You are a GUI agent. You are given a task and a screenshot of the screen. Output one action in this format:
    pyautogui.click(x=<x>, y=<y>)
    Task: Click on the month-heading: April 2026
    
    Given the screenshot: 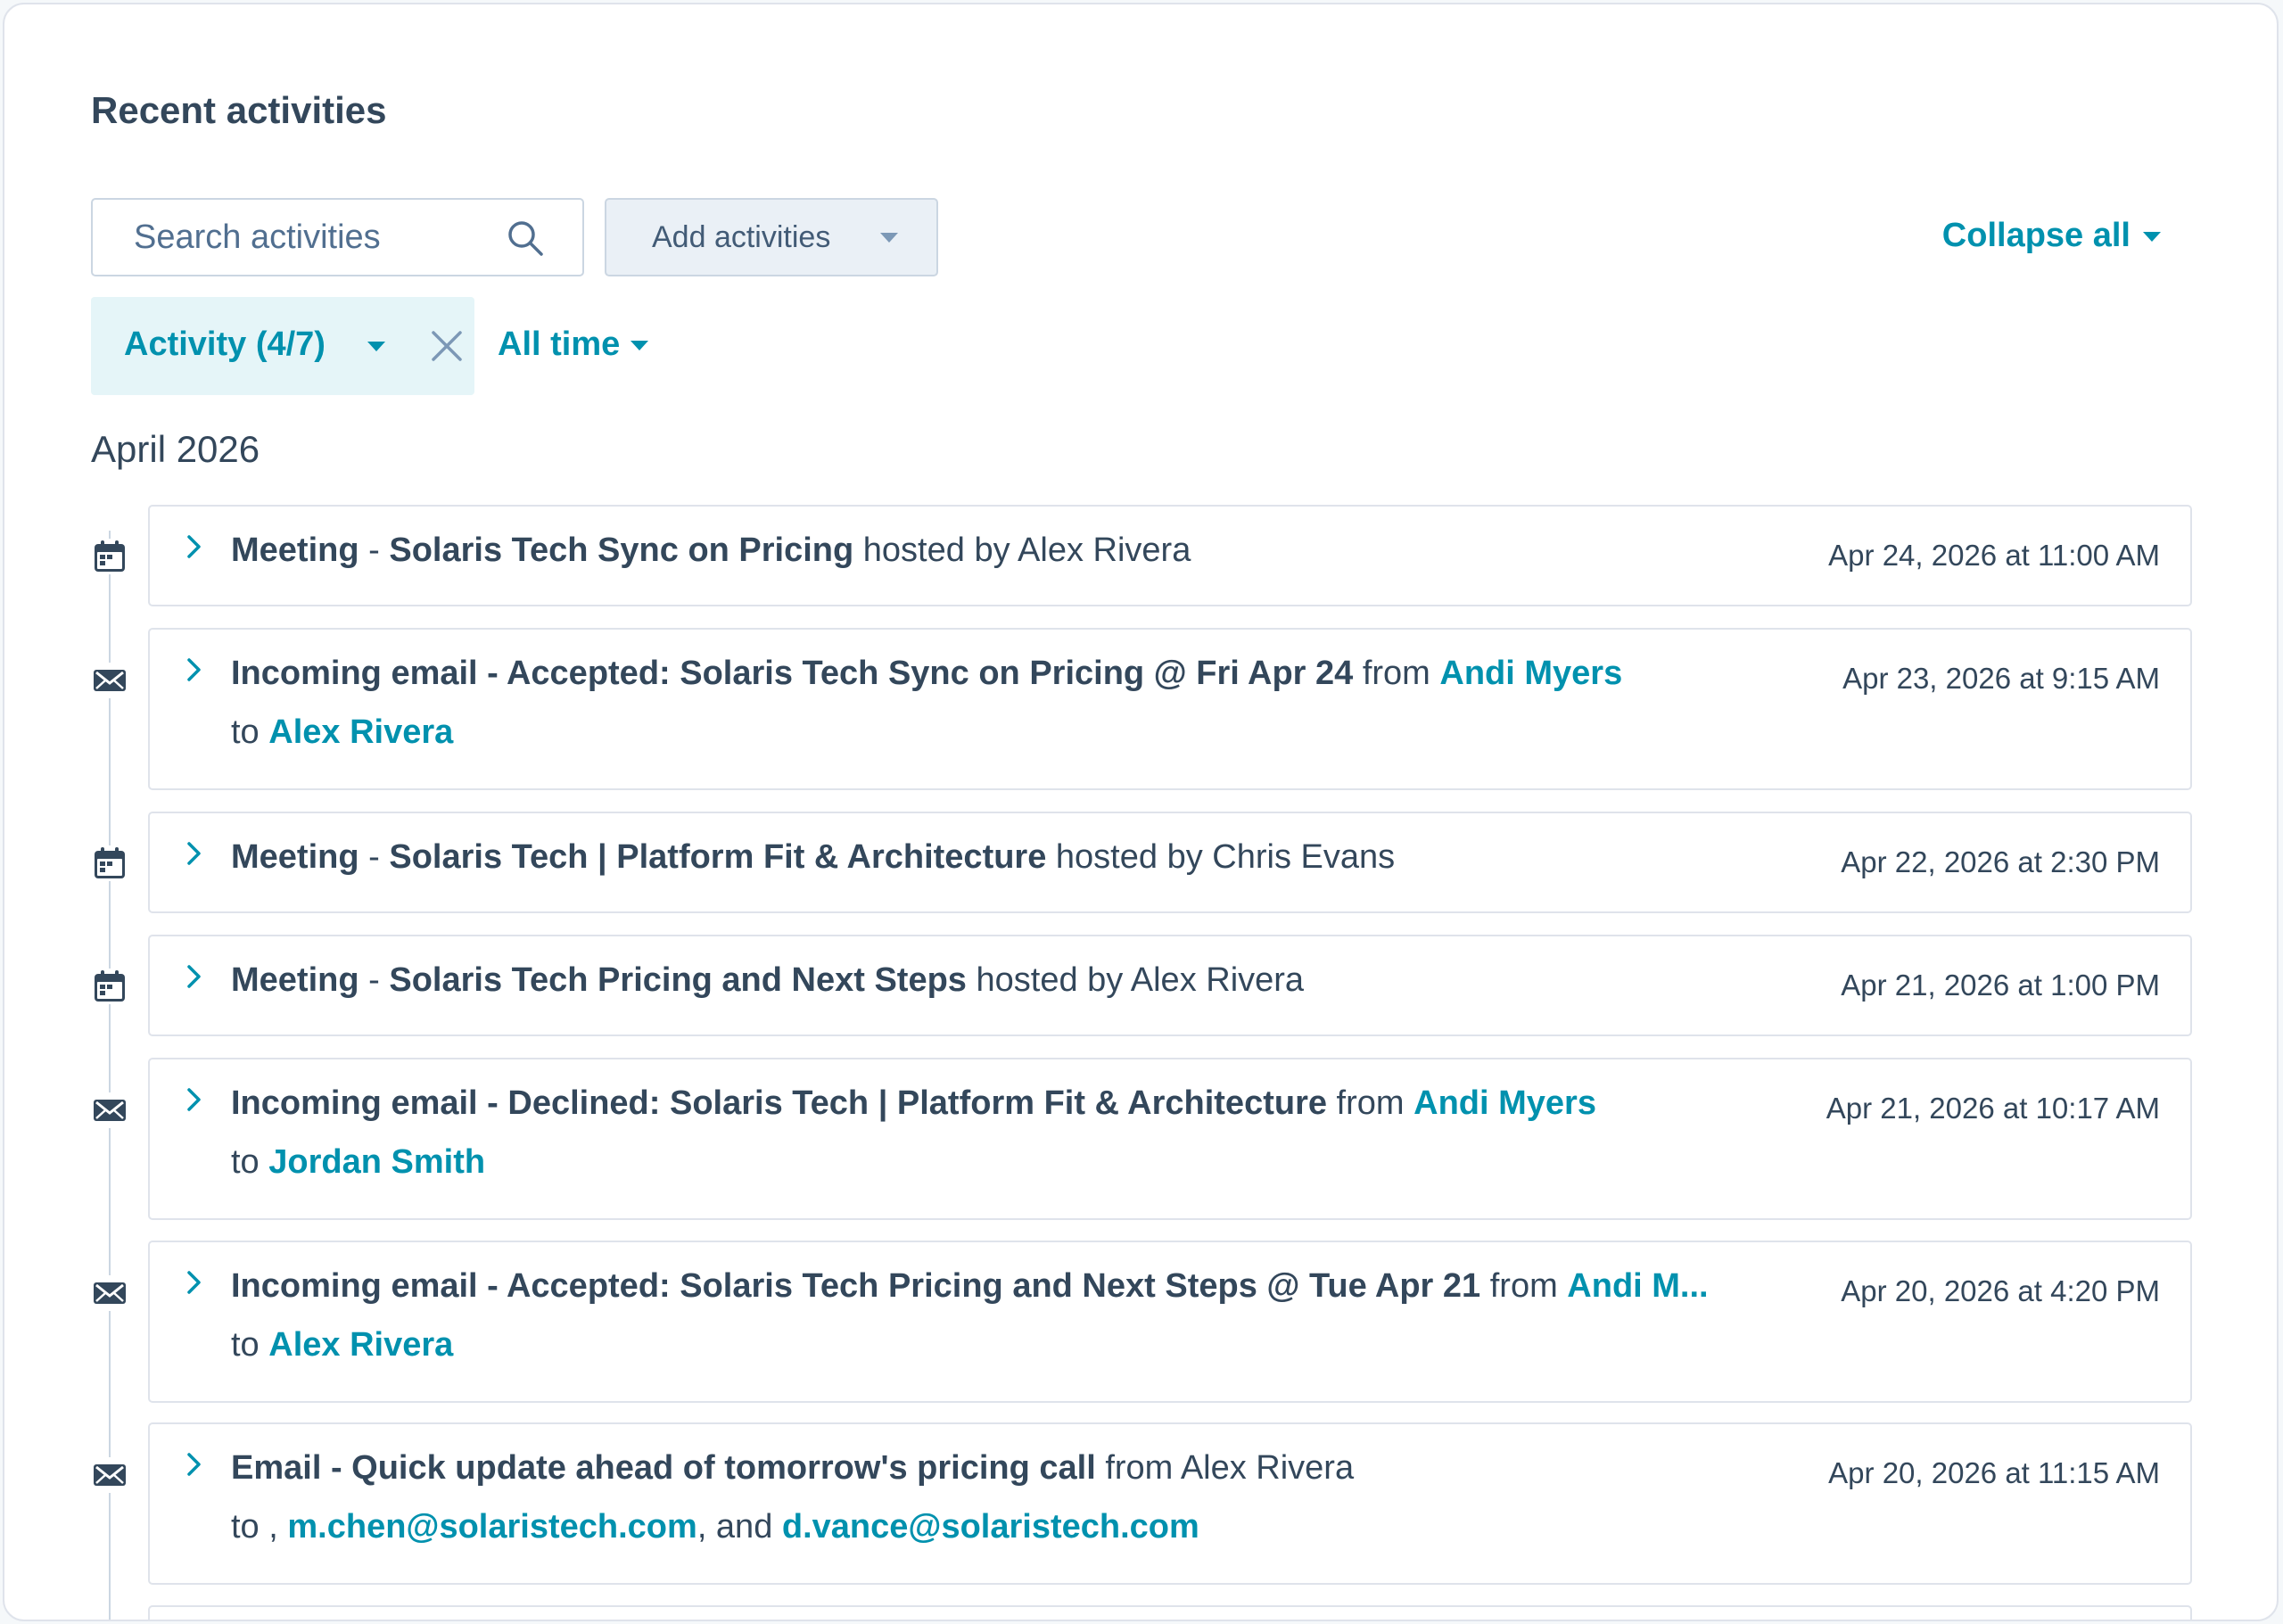 What is the action you would take?
    pyautogui.click(x=175, y=449)
    